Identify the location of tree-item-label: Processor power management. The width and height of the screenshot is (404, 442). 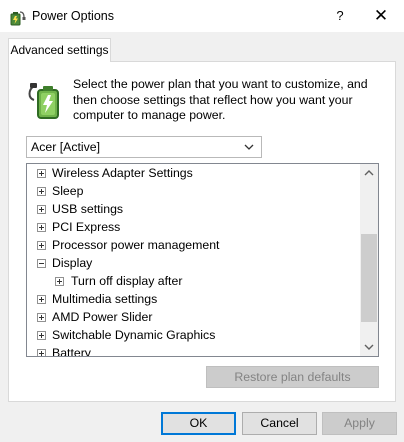
(136, 245).